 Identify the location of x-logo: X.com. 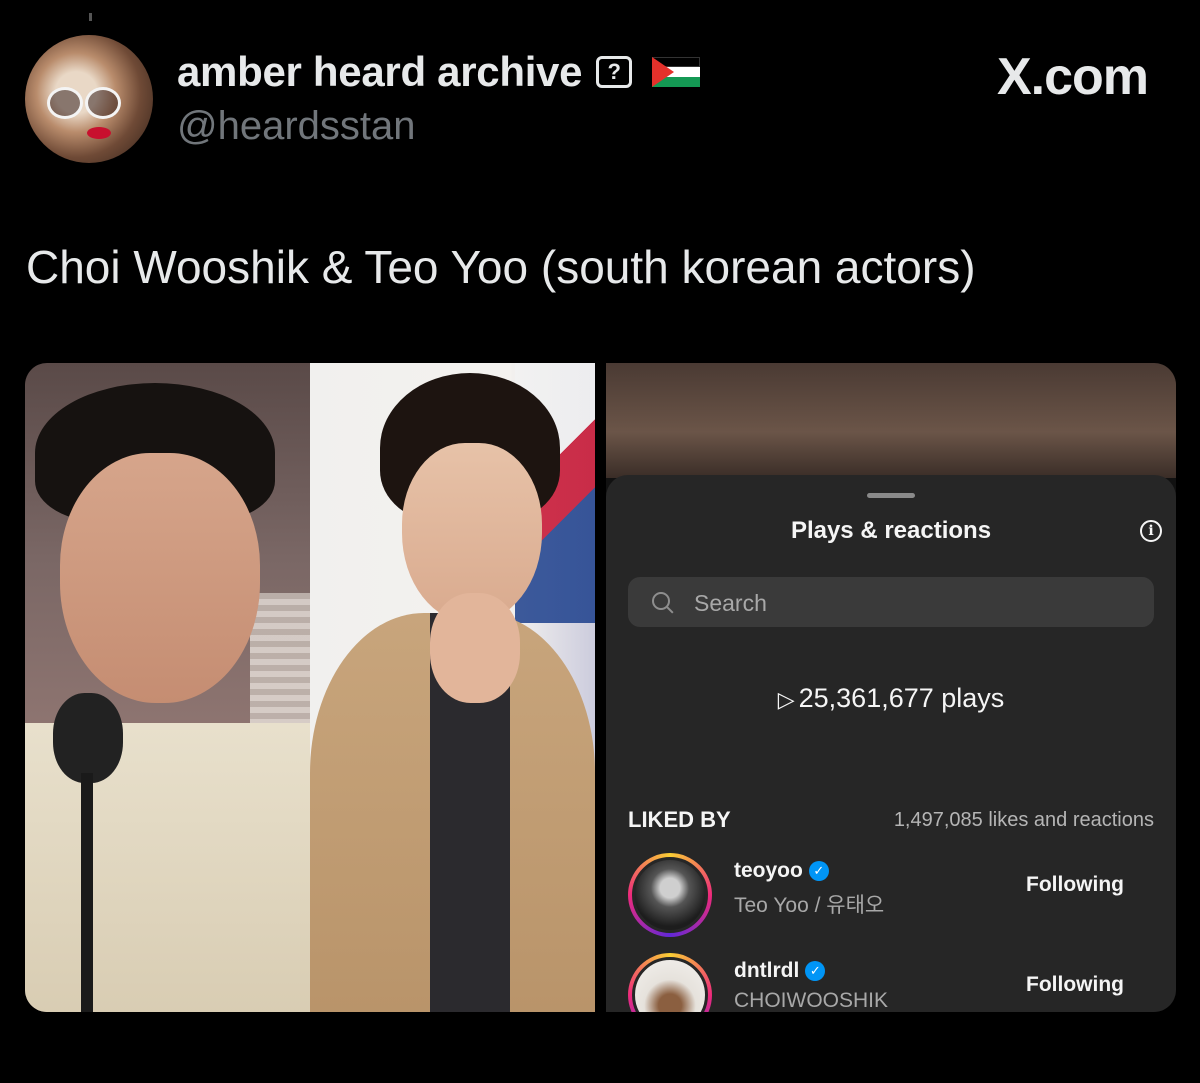
(1072, 77).